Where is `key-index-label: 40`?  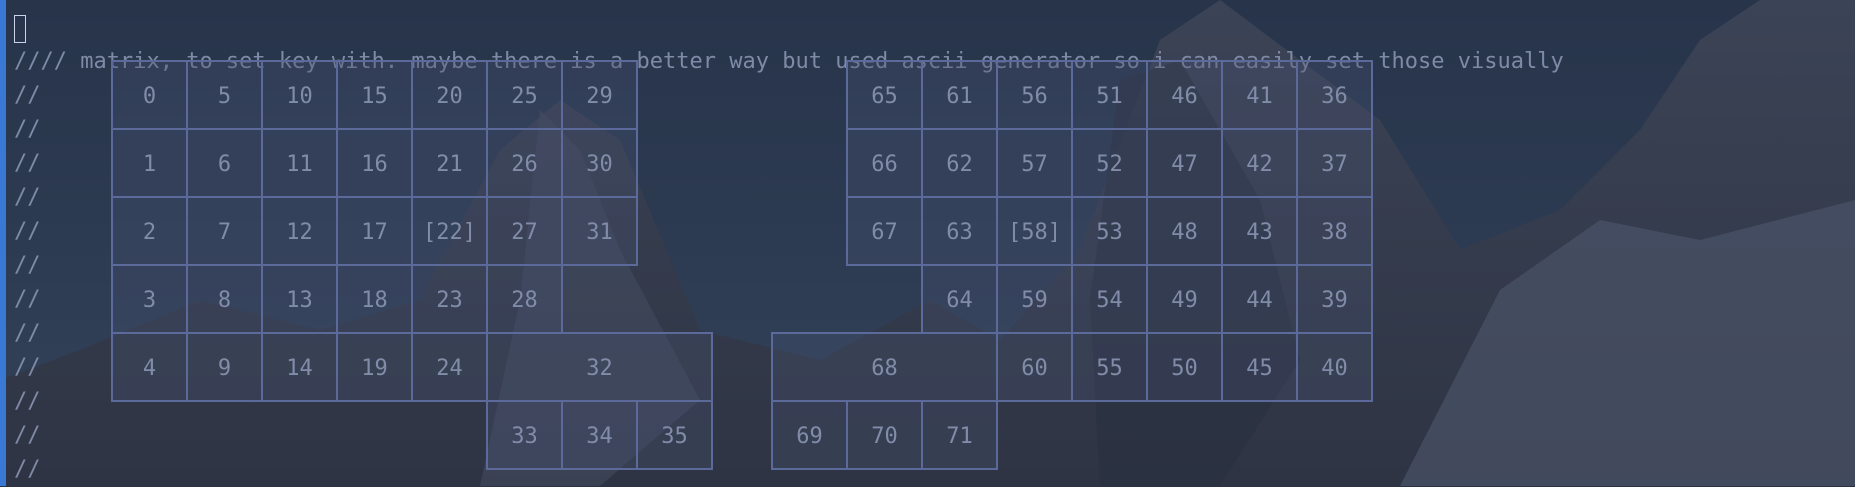
key-index-label: 40 is located at coordinates (1334, 368).